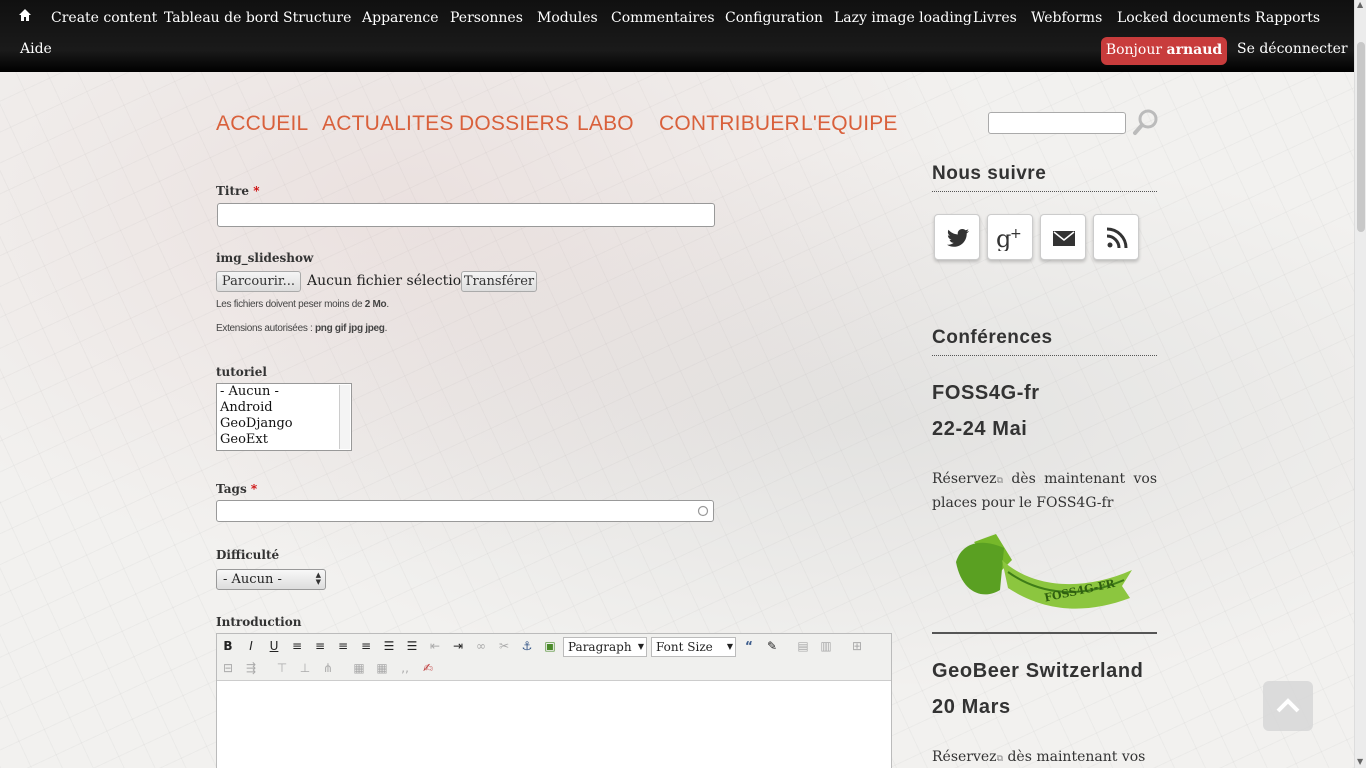  What do you see at coordinates (251, 668) in the screenshot?
I see `table-split-icon: ⇶` at bounding box center [251, 668].